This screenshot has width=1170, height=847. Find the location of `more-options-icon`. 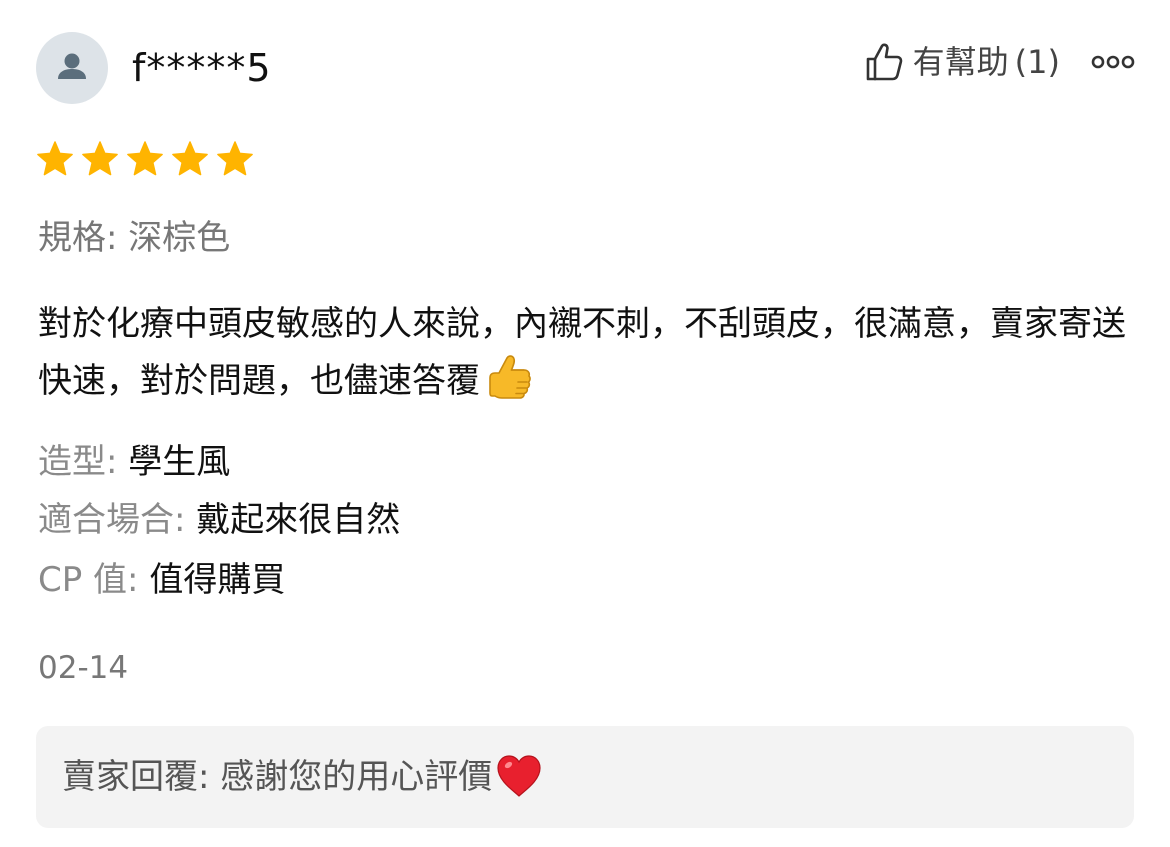

more-options-icon is located at coordinates (1113, 62).